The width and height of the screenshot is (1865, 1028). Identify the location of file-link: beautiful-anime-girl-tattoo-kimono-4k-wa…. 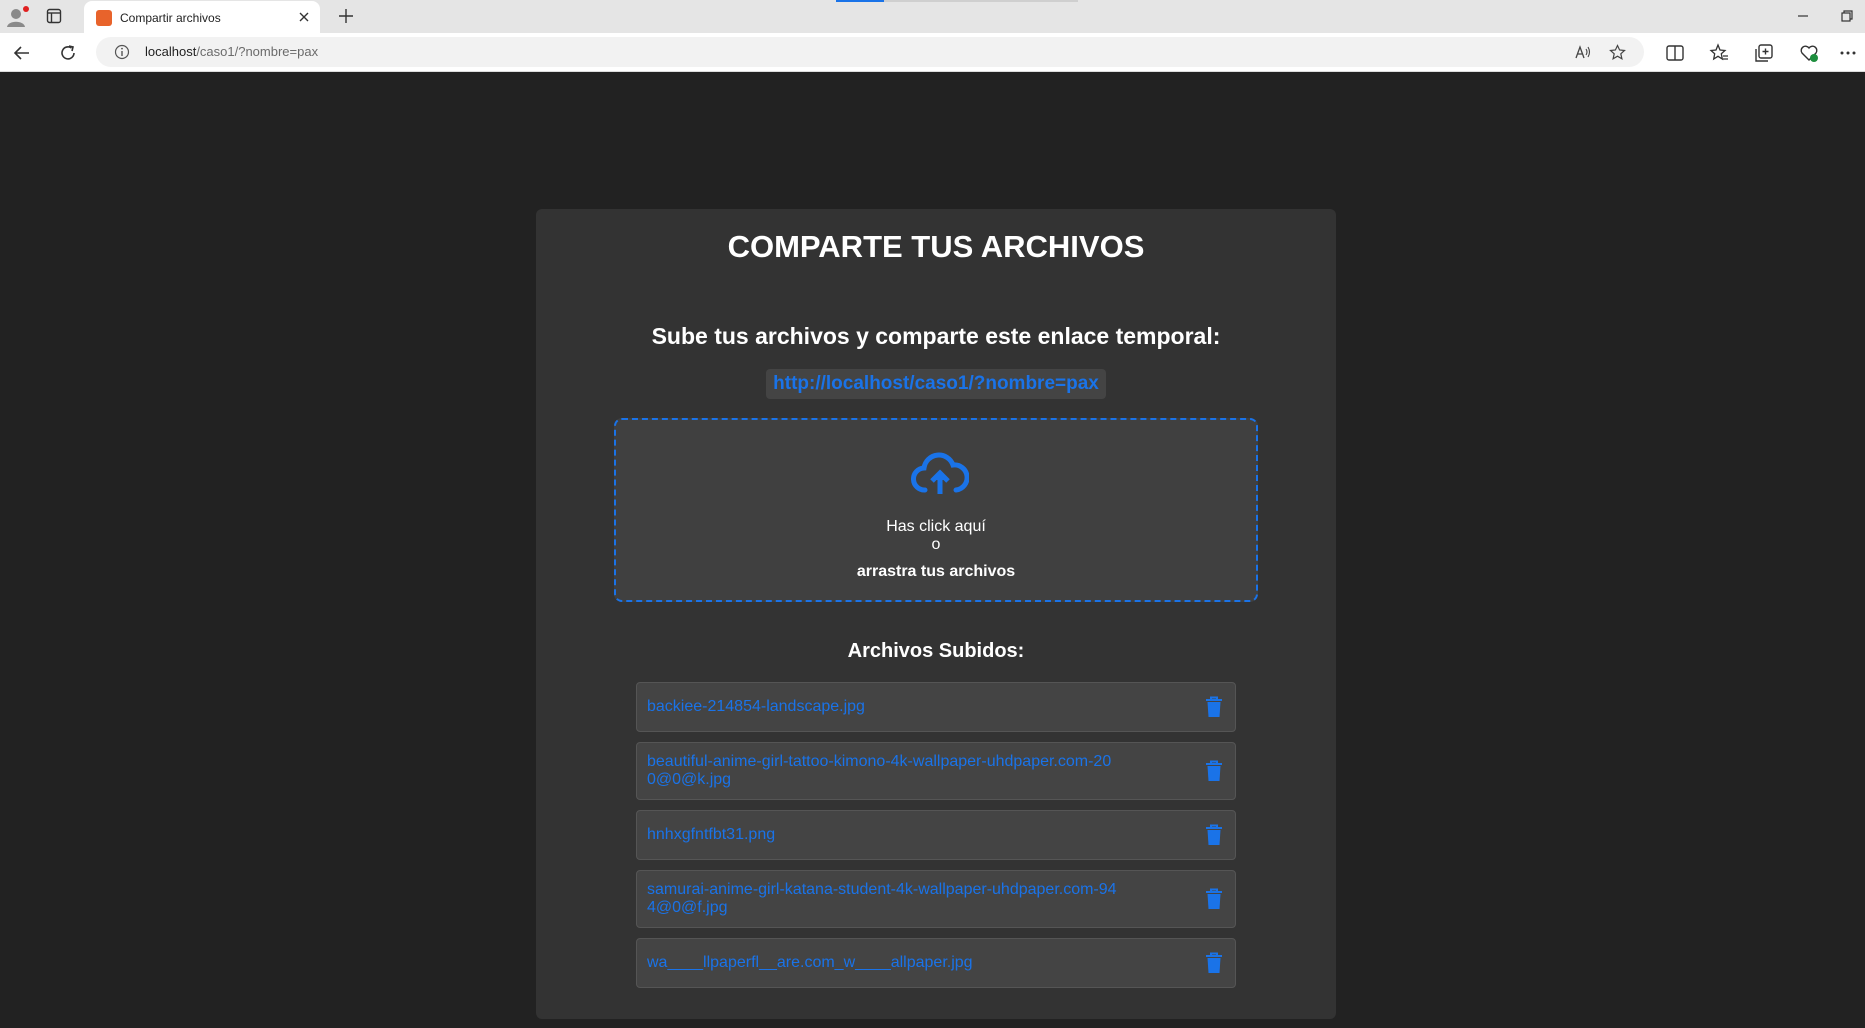
(882, 771).